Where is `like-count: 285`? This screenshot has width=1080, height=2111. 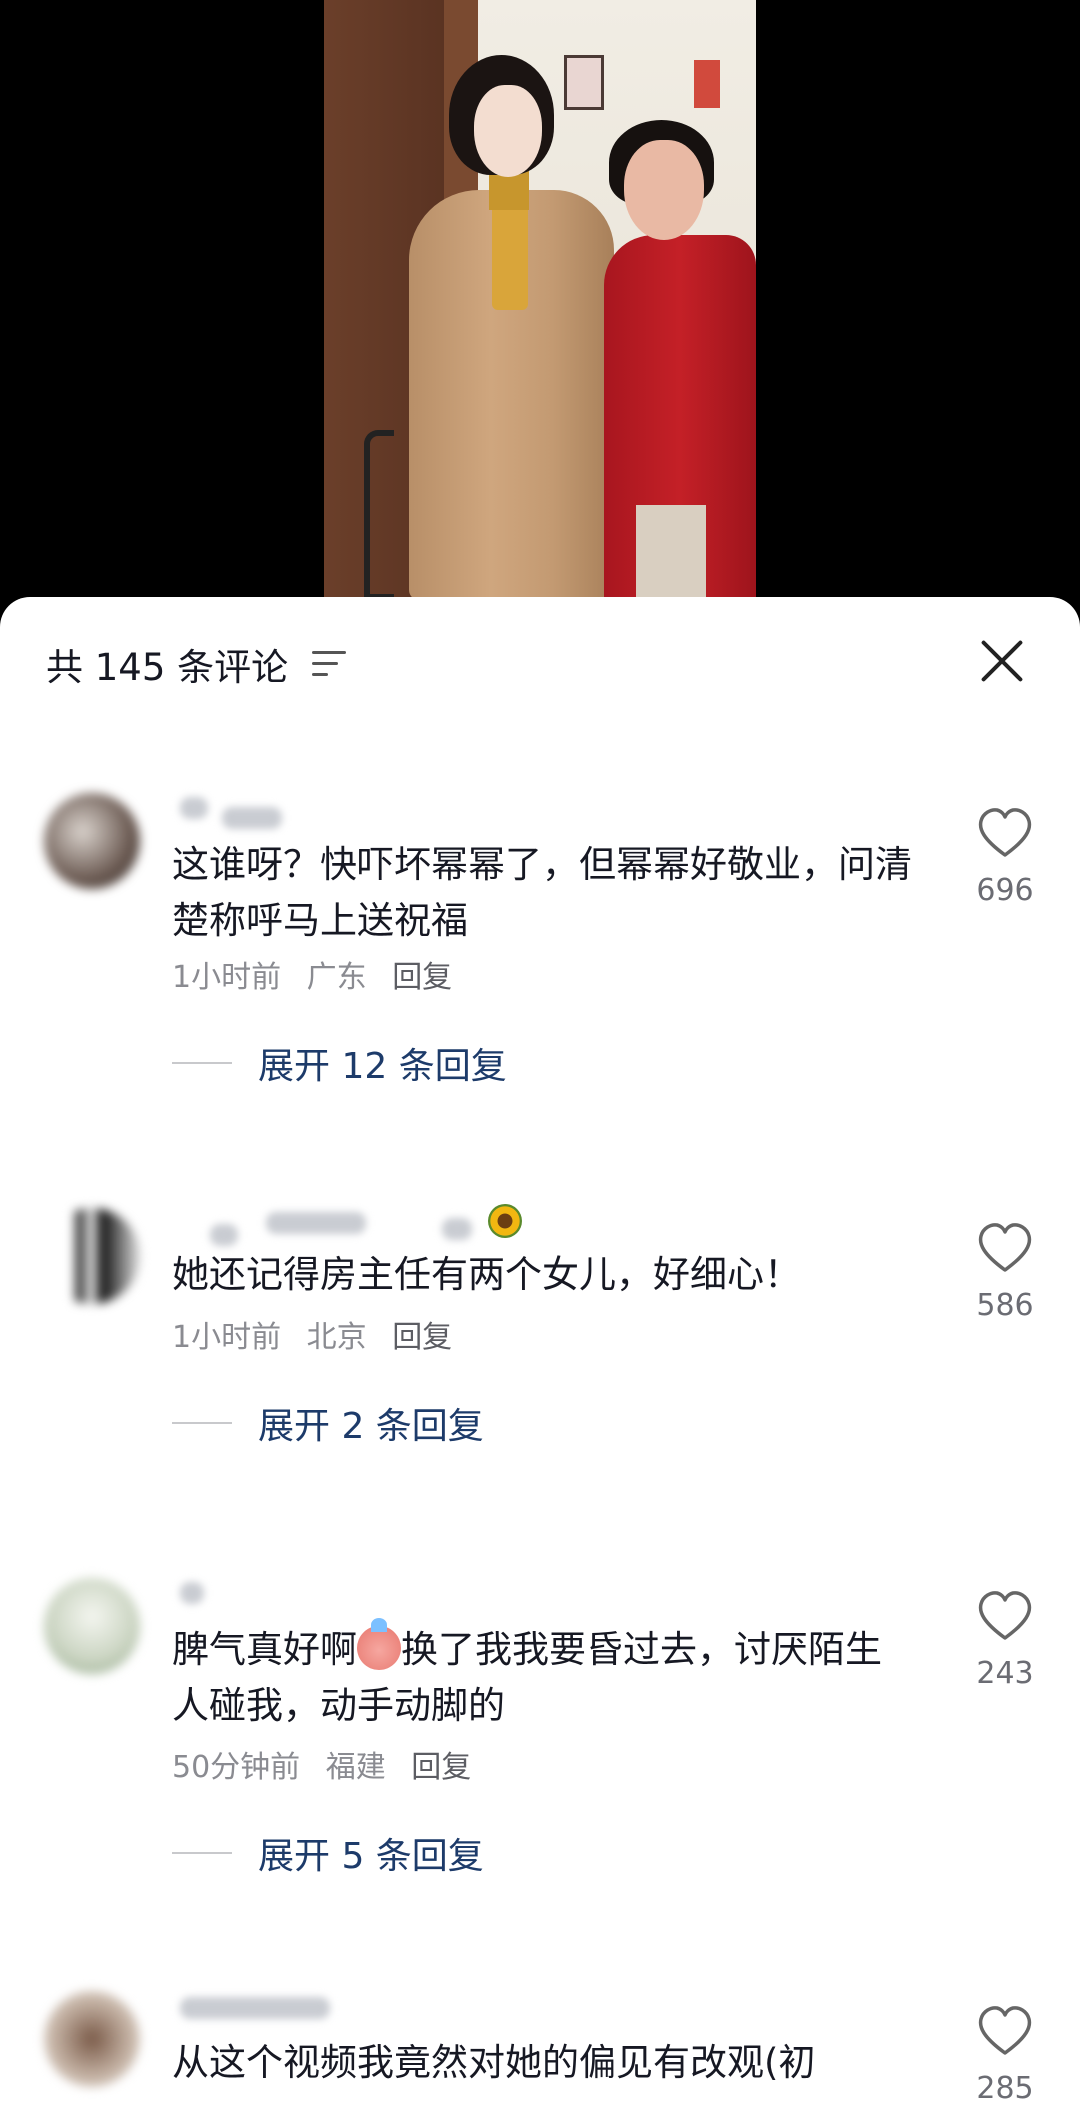 like-count: 285 is located at coordinates (1005, 2088).